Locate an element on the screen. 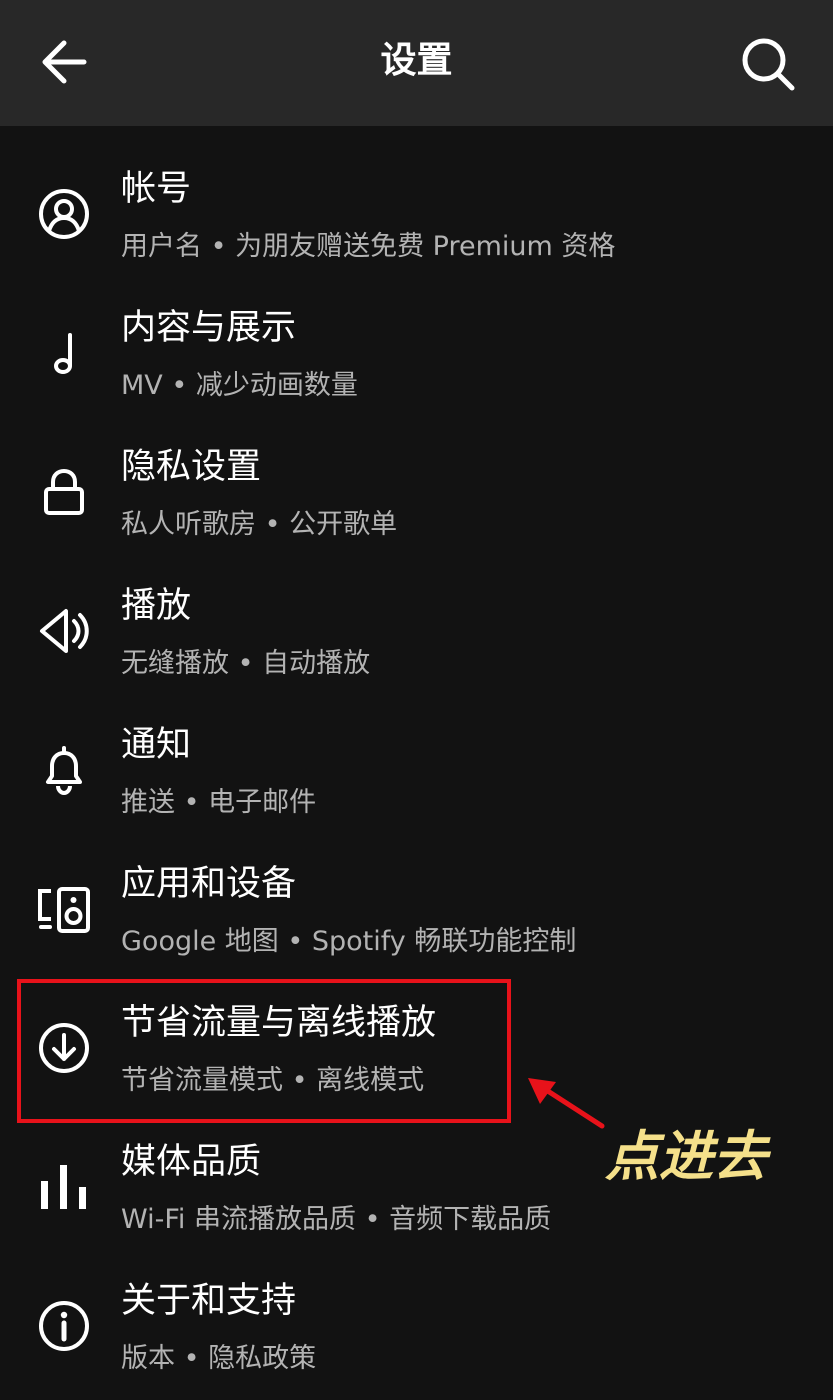  top-bar: 设置 is located at coordinates (416, 63).